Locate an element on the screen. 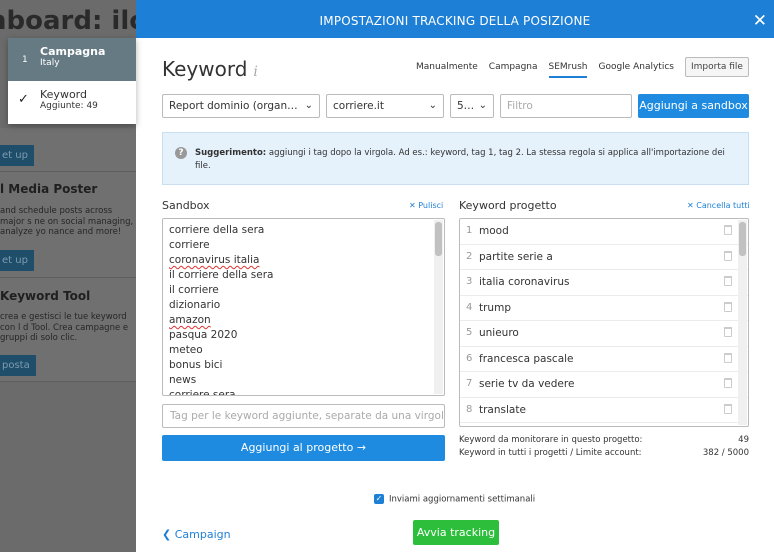  import-file-button: Importa file is located at coordinates (717, 67).